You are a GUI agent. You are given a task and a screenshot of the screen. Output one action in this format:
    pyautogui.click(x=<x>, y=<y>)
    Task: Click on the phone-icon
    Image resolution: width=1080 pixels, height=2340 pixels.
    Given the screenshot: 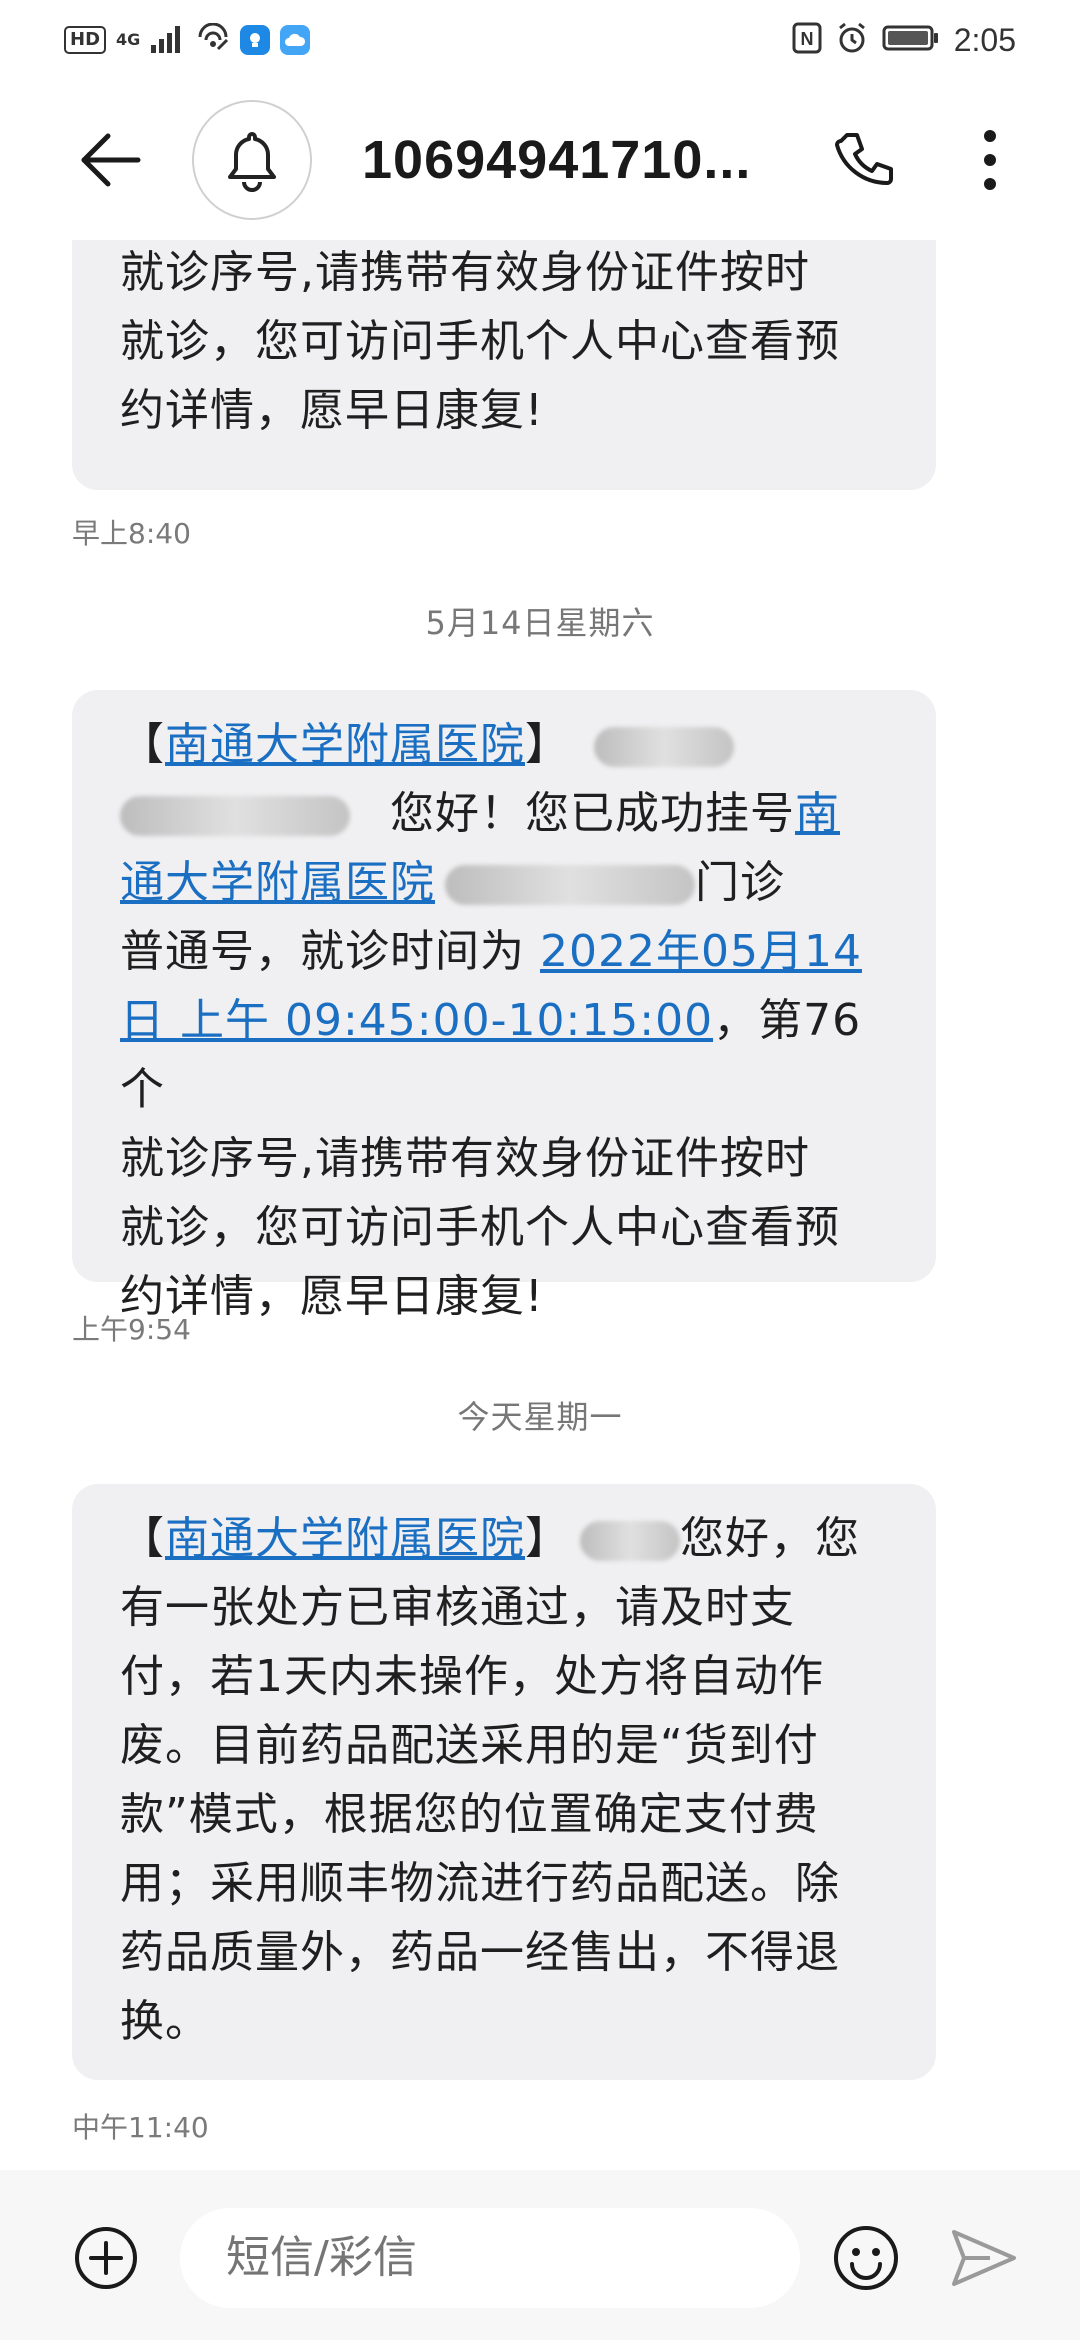 What is the action you would take?
    pyautogui.click(x=864, y=159)
    